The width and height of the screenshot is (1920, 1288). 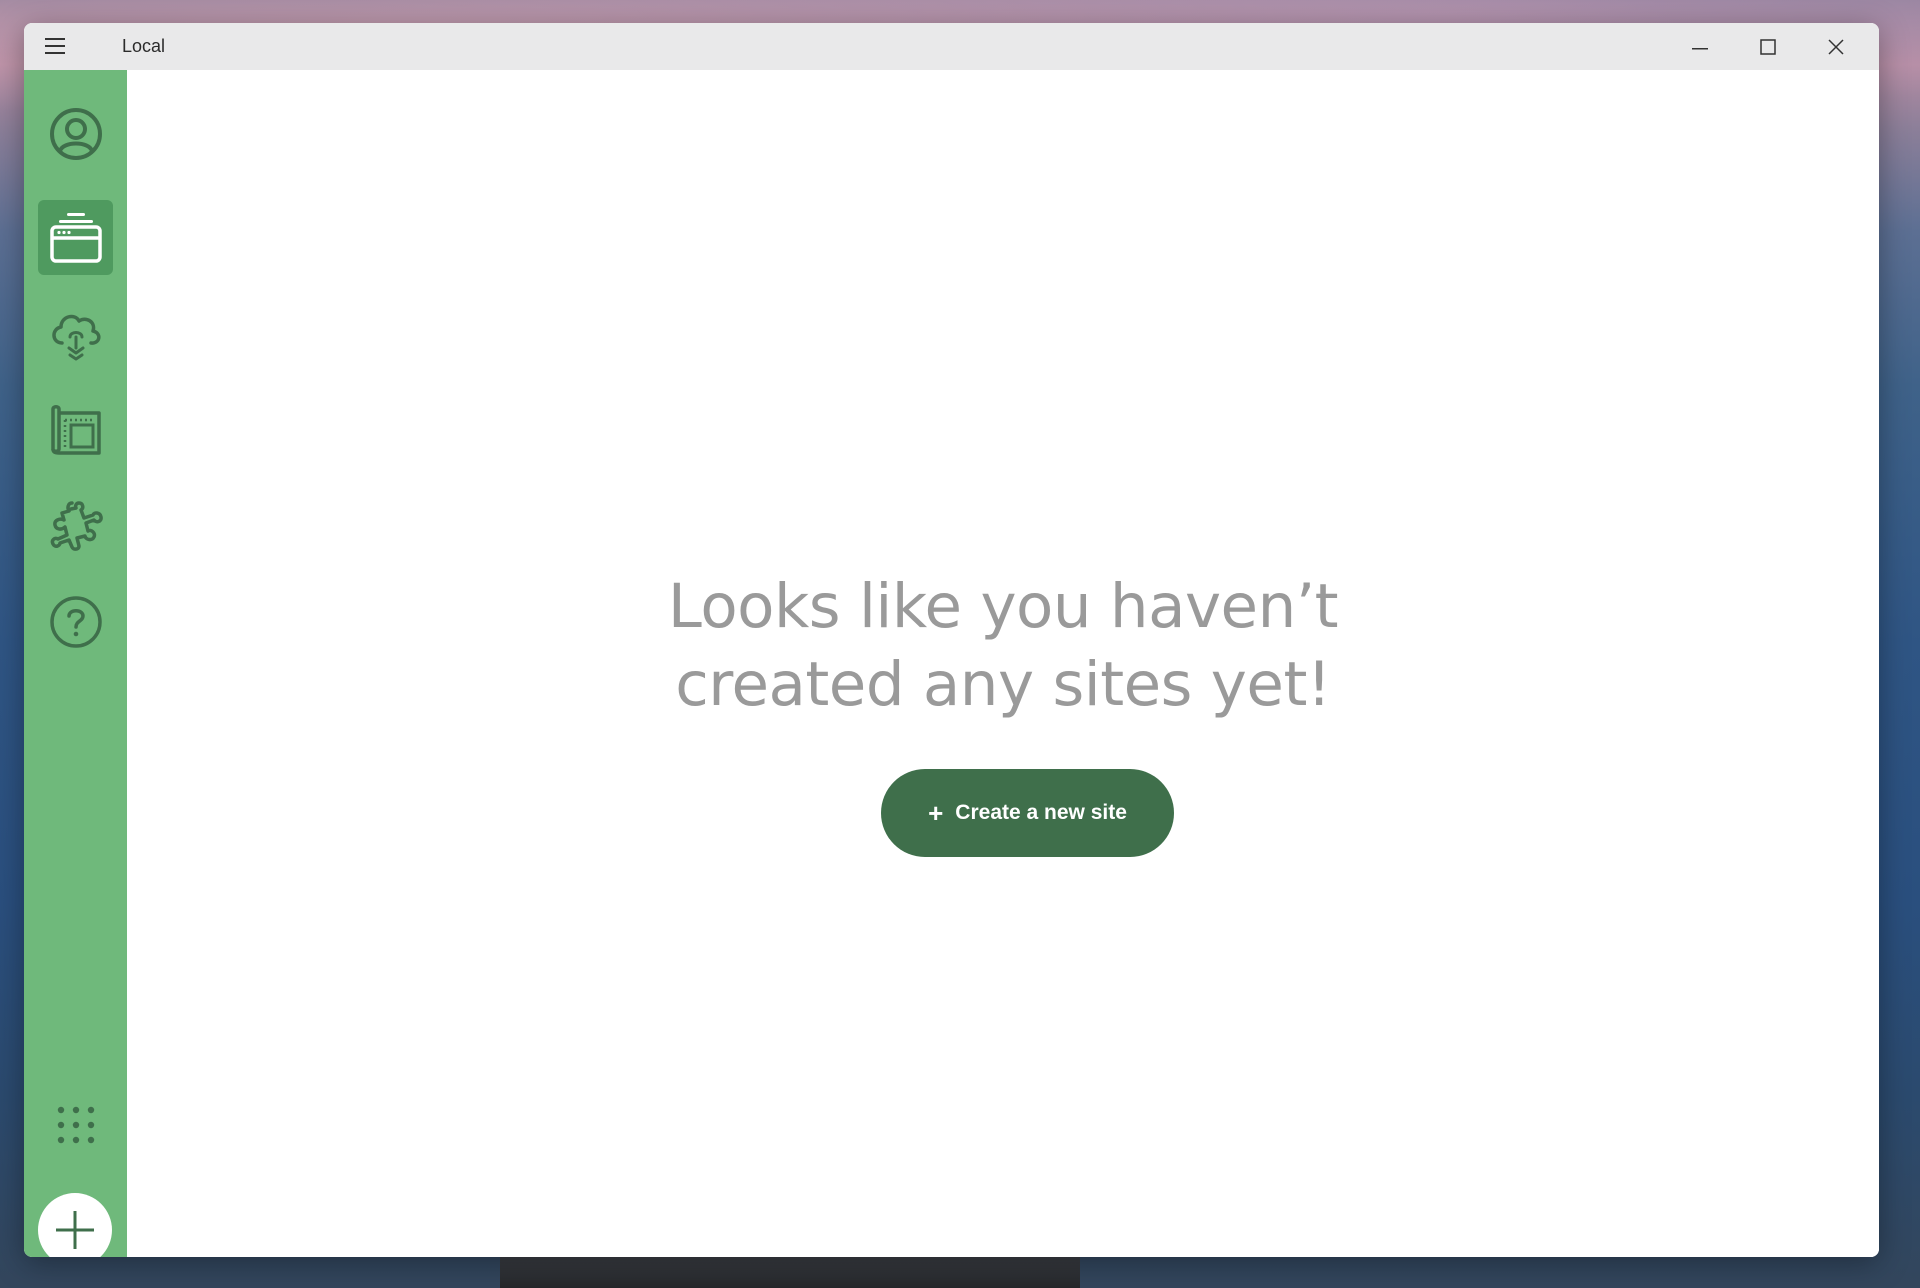 I want to click on window-title: Local, so click(x=144, y=46).